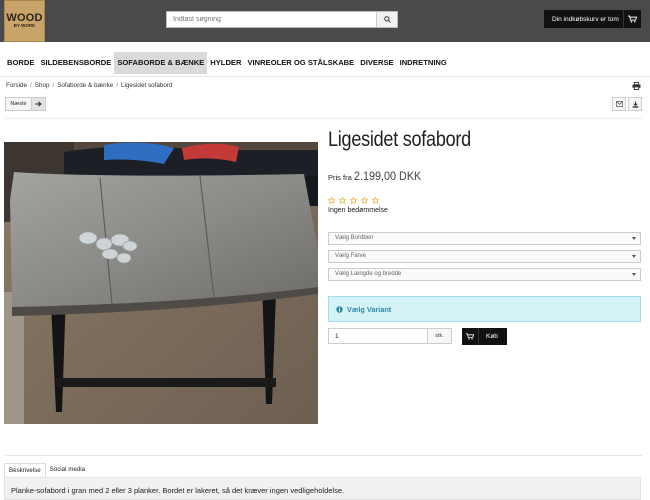 Image resolution: width=650 pixels, height=500 pixels. What do you see at coordinates (369, 309) in the screenshot?
I see `variant-alert-text: Vælg Variant` at bounding box center [369, 309].